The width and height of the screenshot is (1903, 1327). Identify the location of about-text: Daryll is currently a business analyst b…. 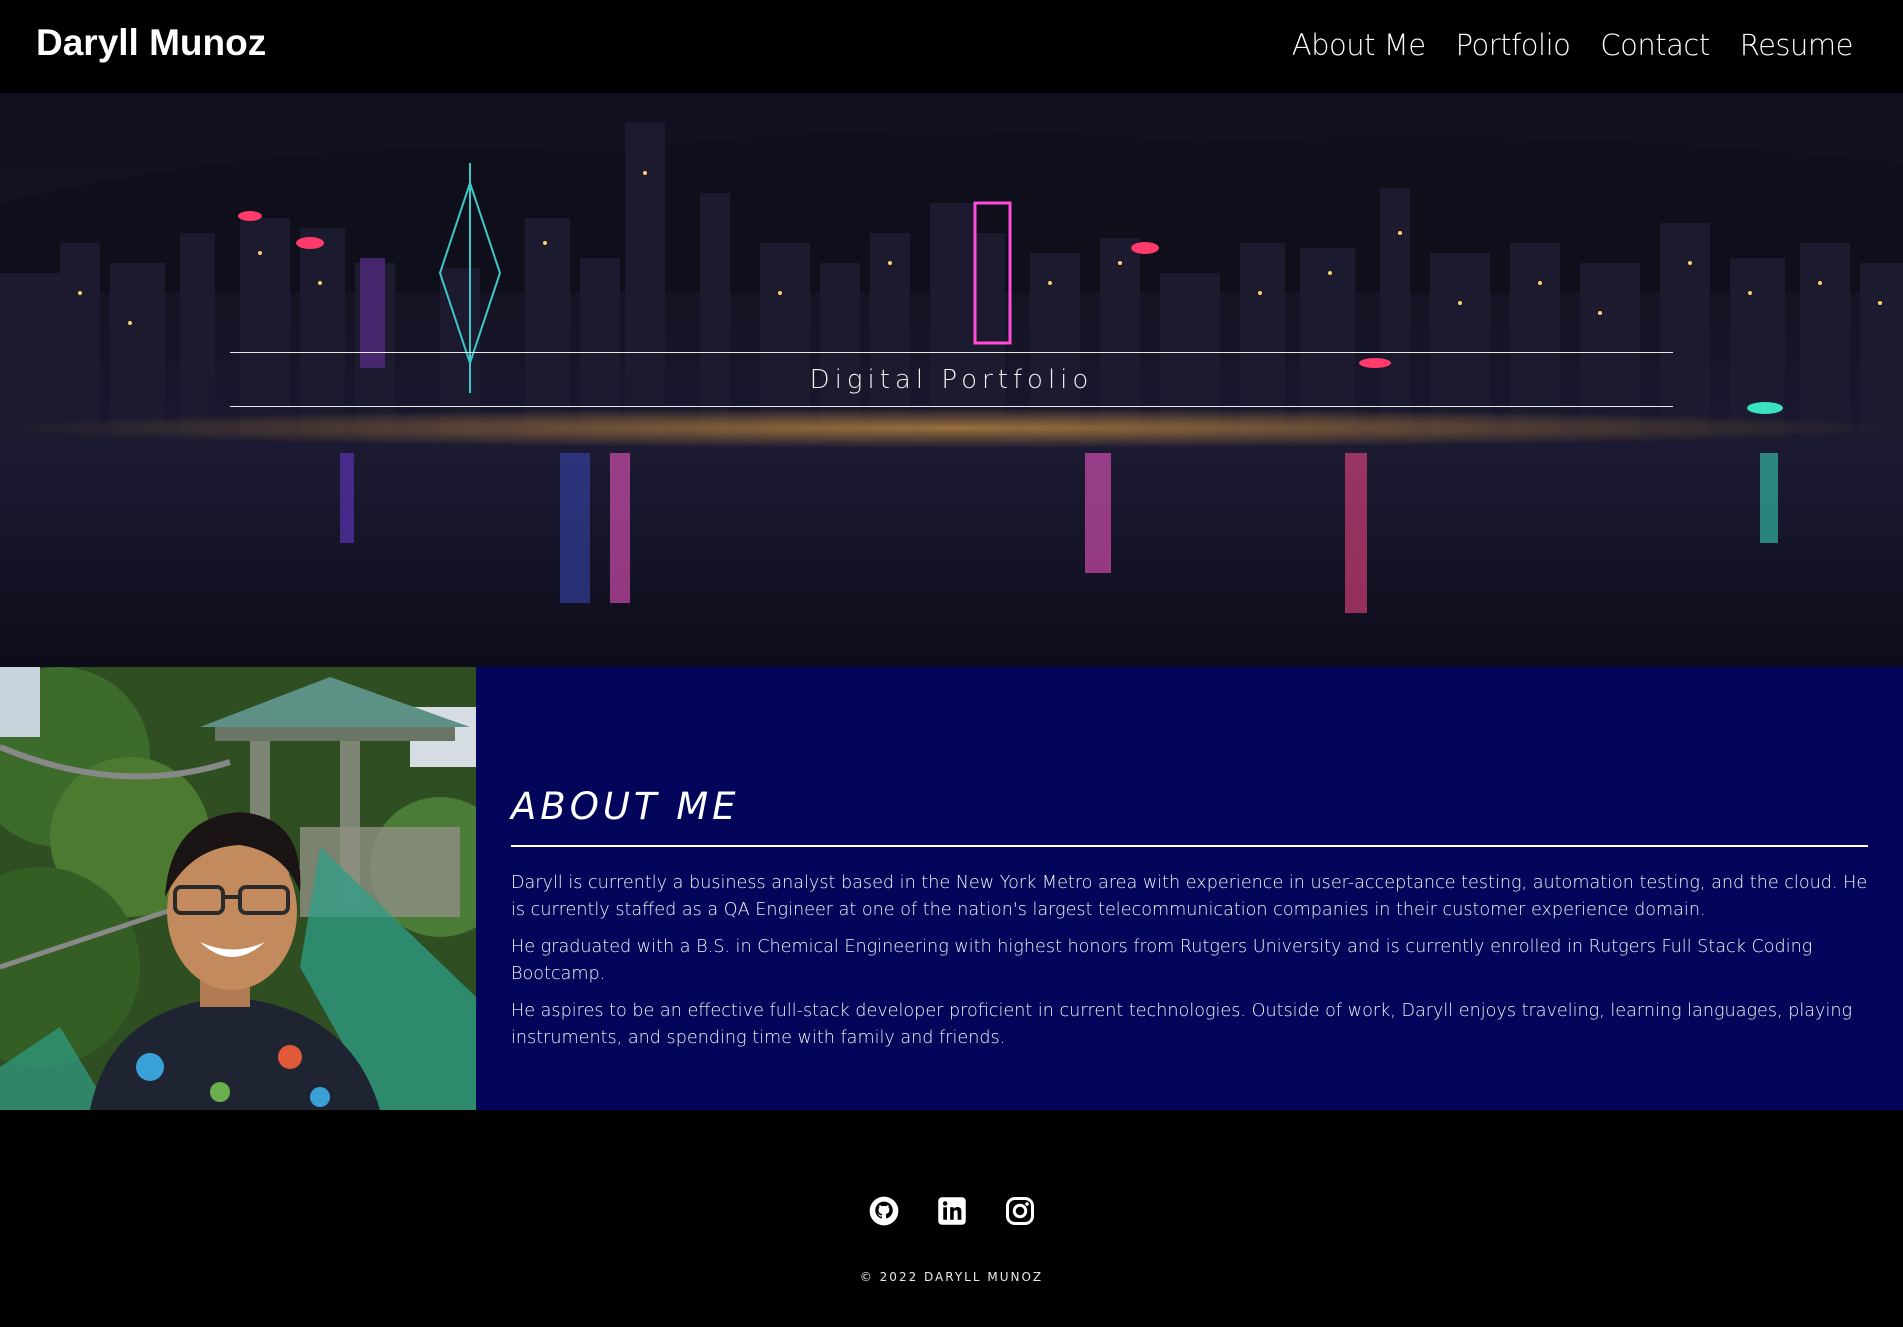
(1189, 966).